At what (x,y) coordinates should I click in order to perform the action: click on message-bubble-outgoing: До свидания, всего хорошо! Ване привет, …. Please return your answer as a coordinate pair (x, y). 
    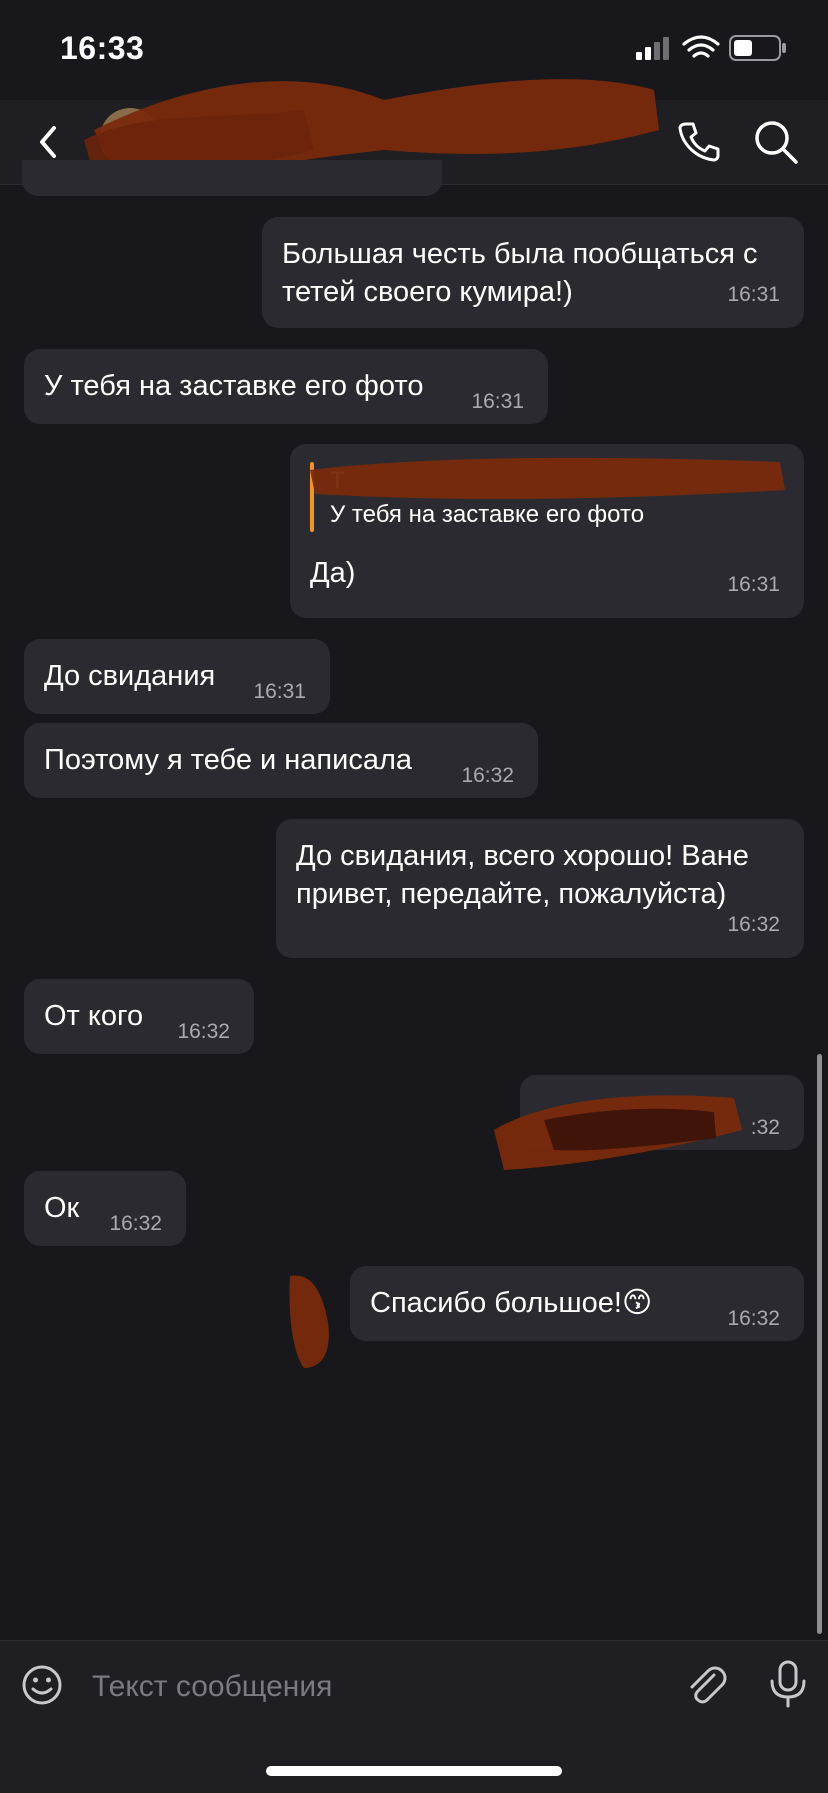
    Looking at the image, I should click on (540, 888).